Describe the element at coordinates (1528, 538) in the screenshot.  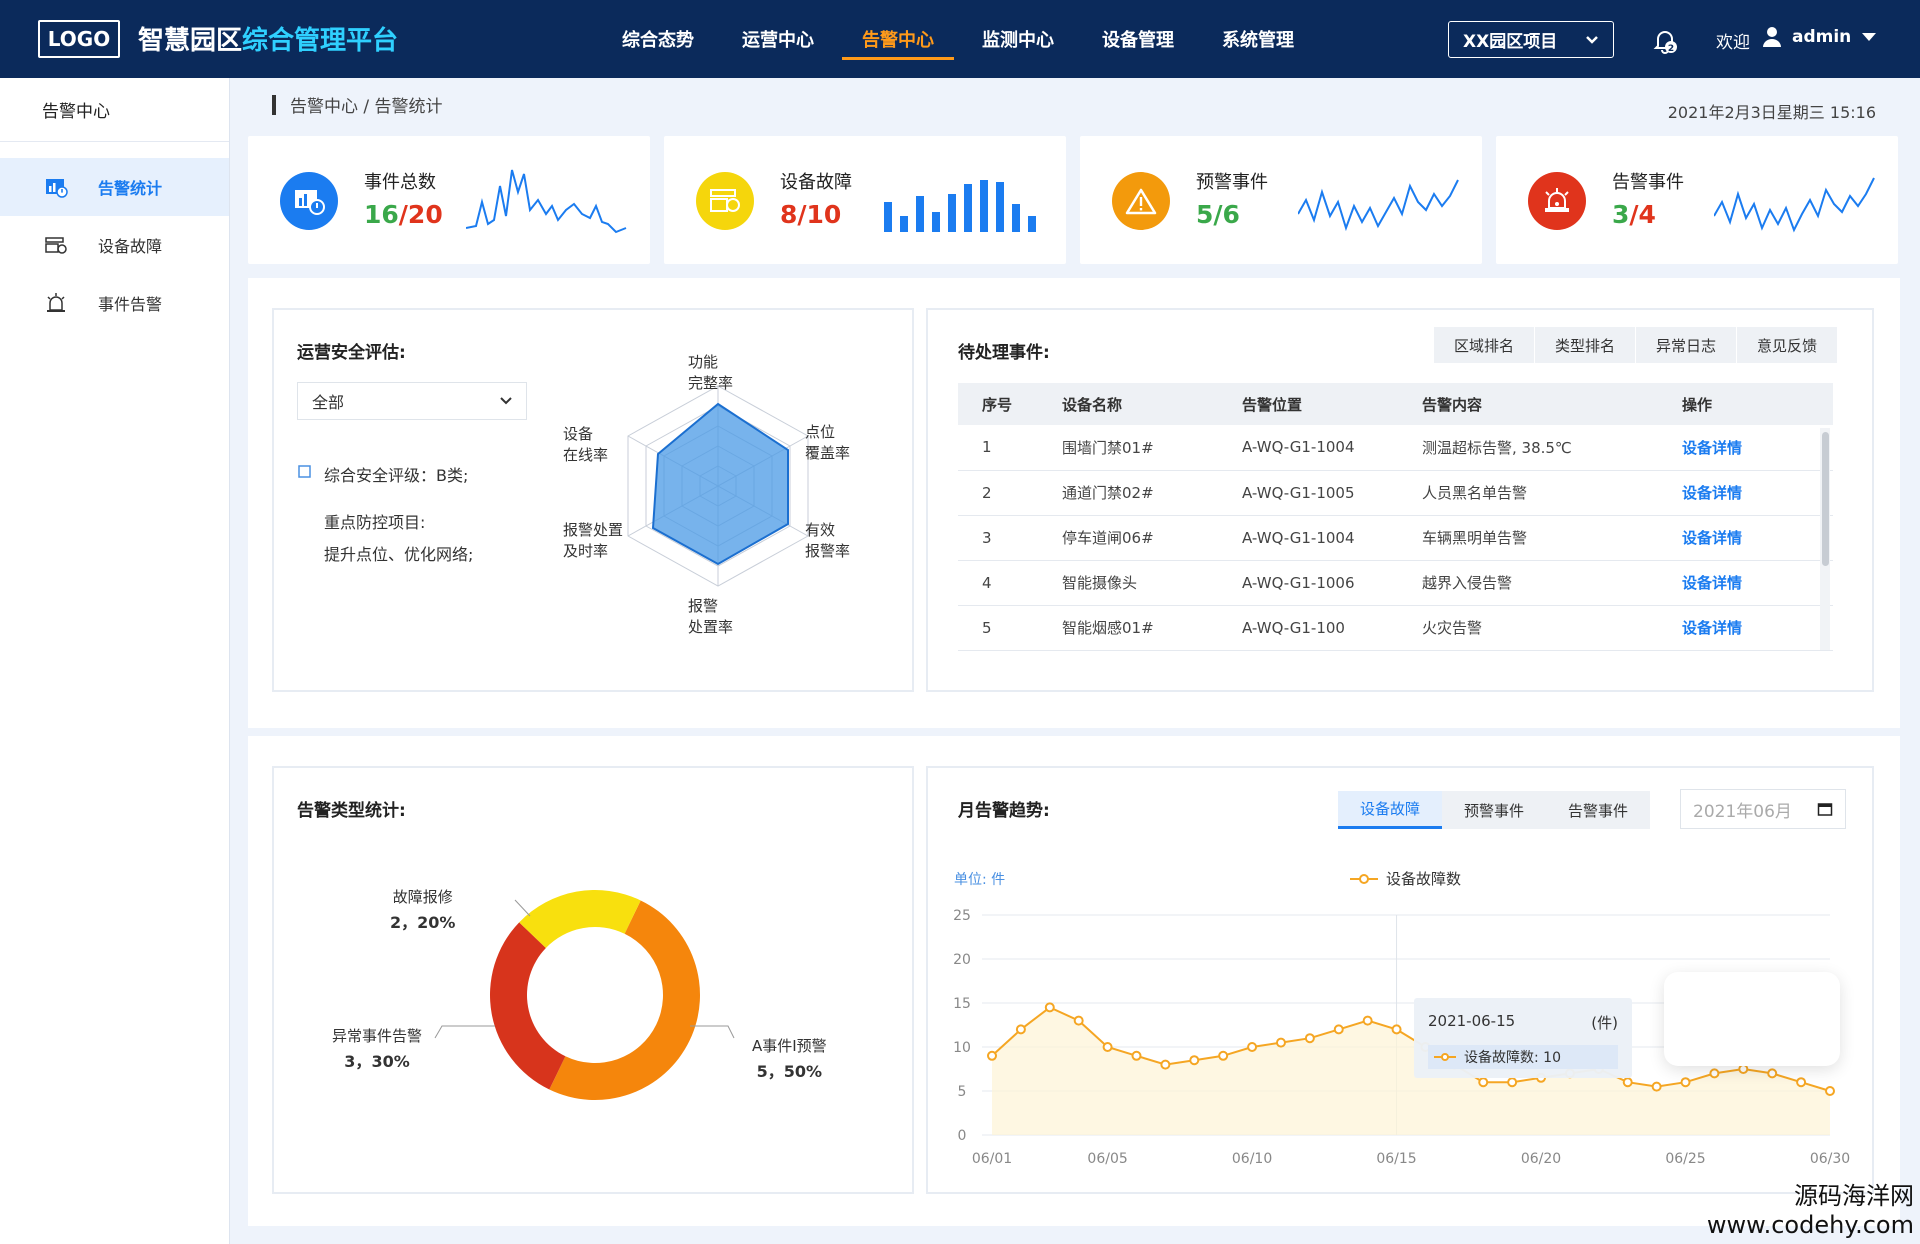
I see `cell-content: 车辆黑明单告警` at that location.